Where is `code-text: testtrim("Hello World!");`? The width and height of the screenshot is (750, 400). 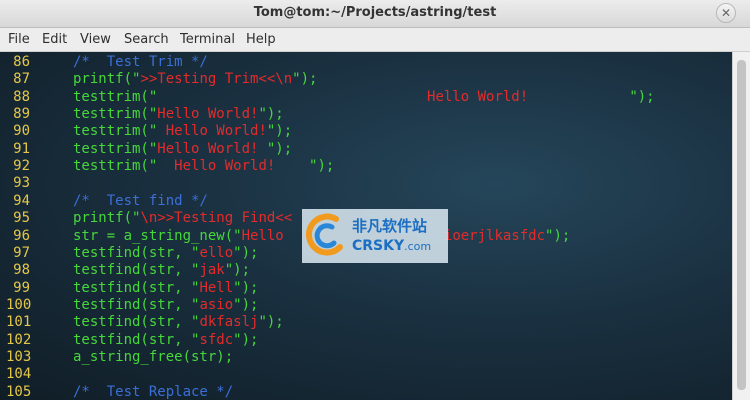 code-text: testtrim("Hello World!"); is located at coordinates (178, 114).